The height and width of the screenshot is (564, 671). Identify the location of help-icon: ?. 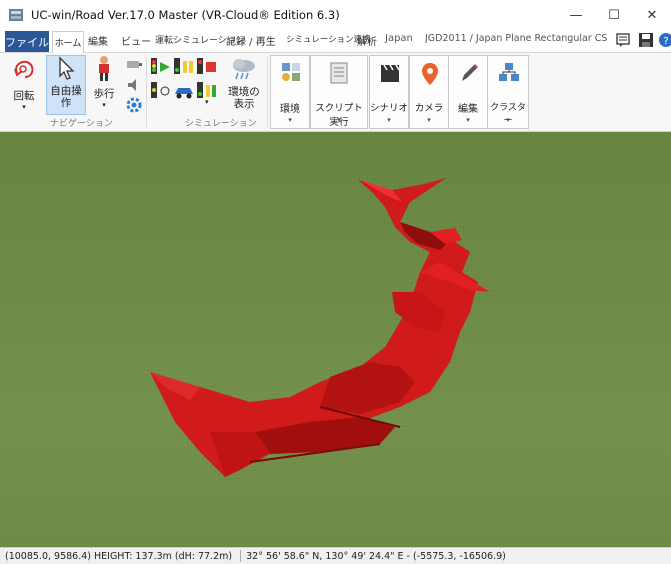
(664, 40).